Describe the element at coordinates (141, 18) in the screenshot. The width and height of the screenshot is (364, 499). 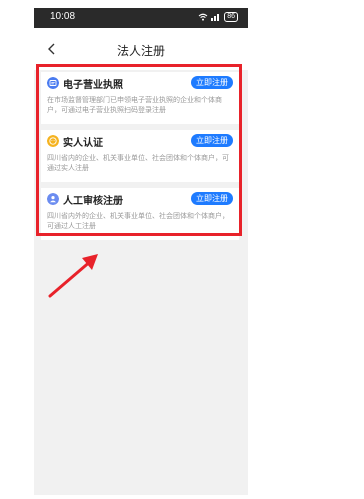
I see `status-bar: 10:08 86` at that location.